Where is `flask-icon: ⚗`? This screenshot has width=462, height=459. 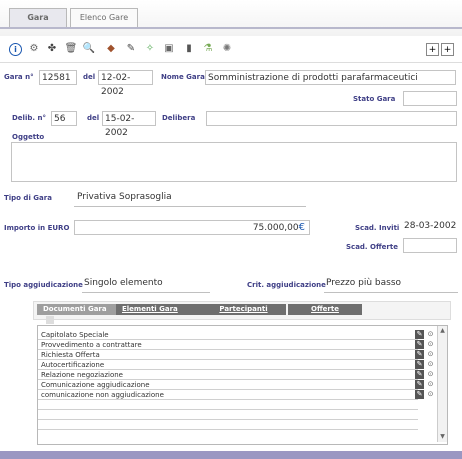
flask-icon: ⚗ is located at coordinates (208, 49).